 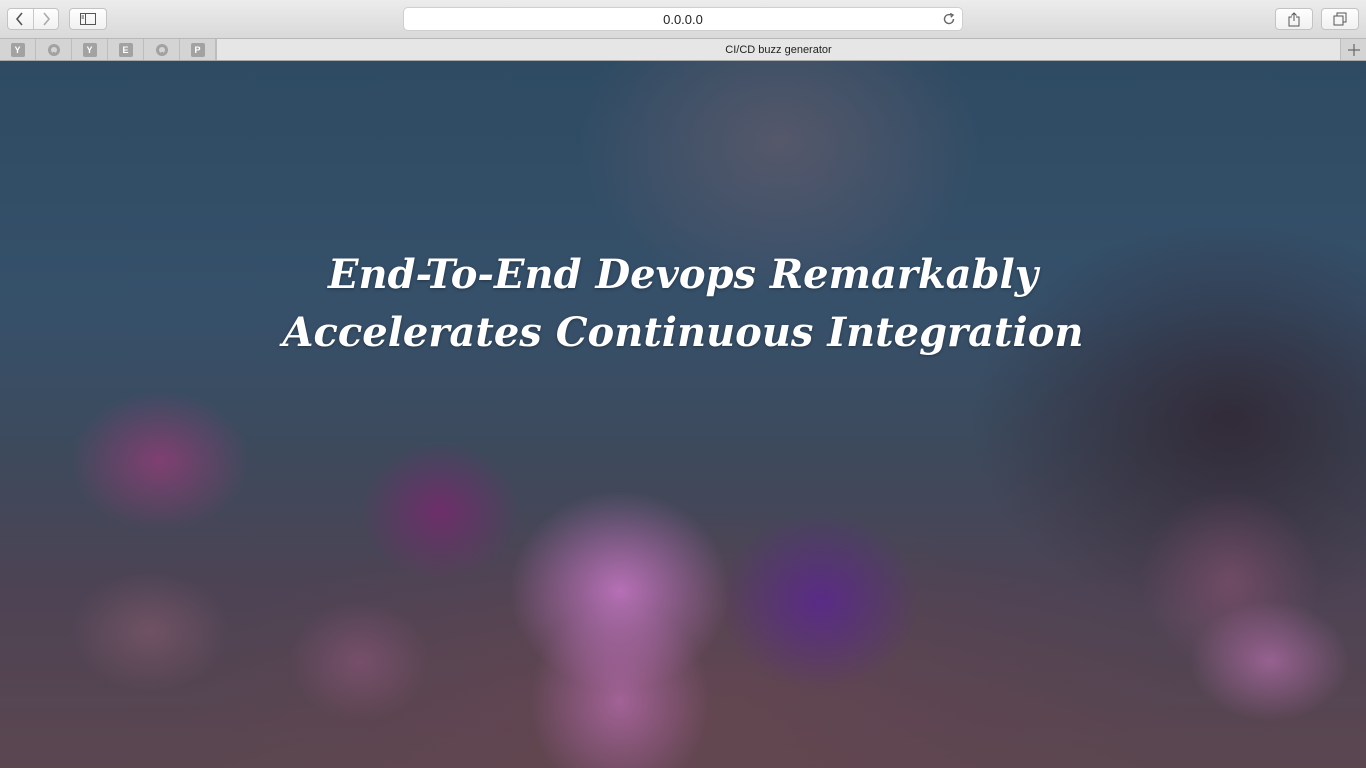 I want to click on e-favicon: E, so click(x=125, y=49).